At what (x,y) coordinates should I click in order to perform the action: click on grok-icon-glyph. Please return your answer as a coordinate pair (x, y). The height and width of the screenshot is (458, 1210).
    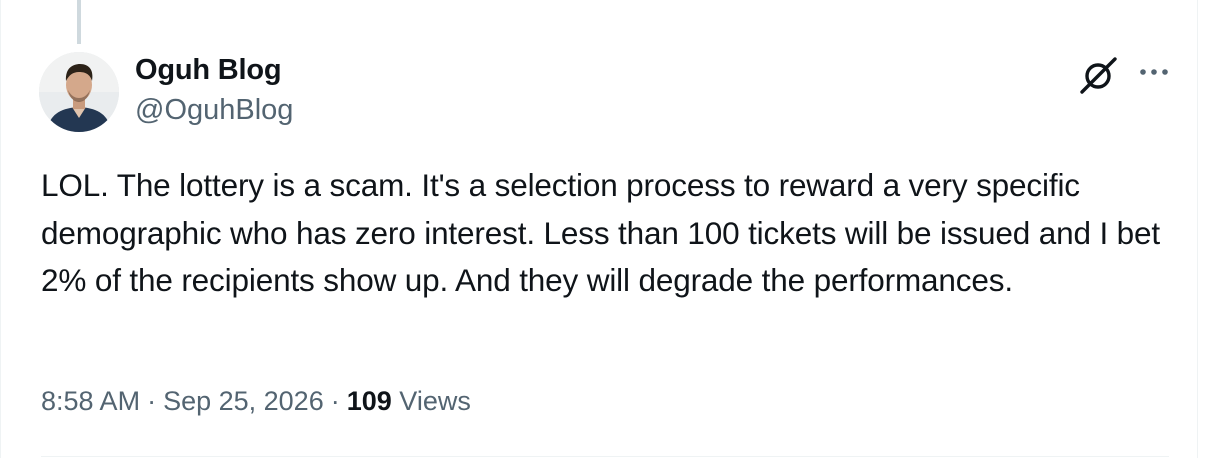
    Looking at the image, I should click on (1098, 75).